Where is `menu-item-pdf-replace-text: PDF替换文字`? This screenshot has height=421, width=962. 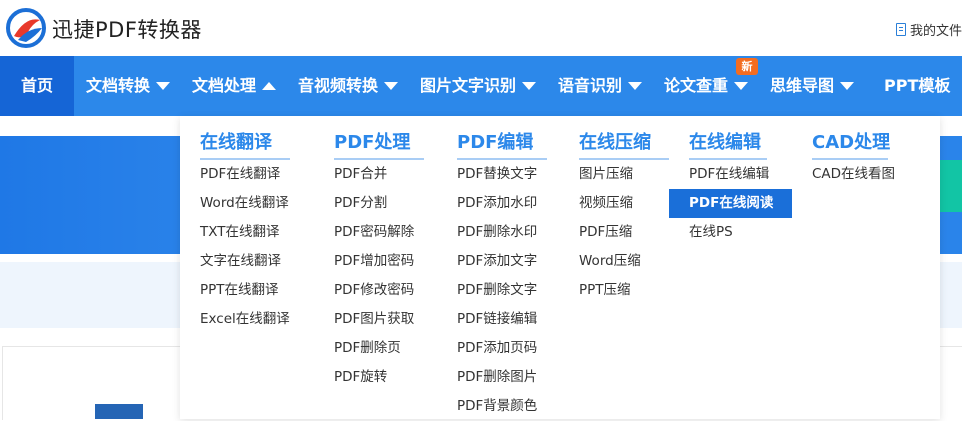 menu-item-pdf-replace-text: PDF替换文字 is located at coordinates (497, 174).